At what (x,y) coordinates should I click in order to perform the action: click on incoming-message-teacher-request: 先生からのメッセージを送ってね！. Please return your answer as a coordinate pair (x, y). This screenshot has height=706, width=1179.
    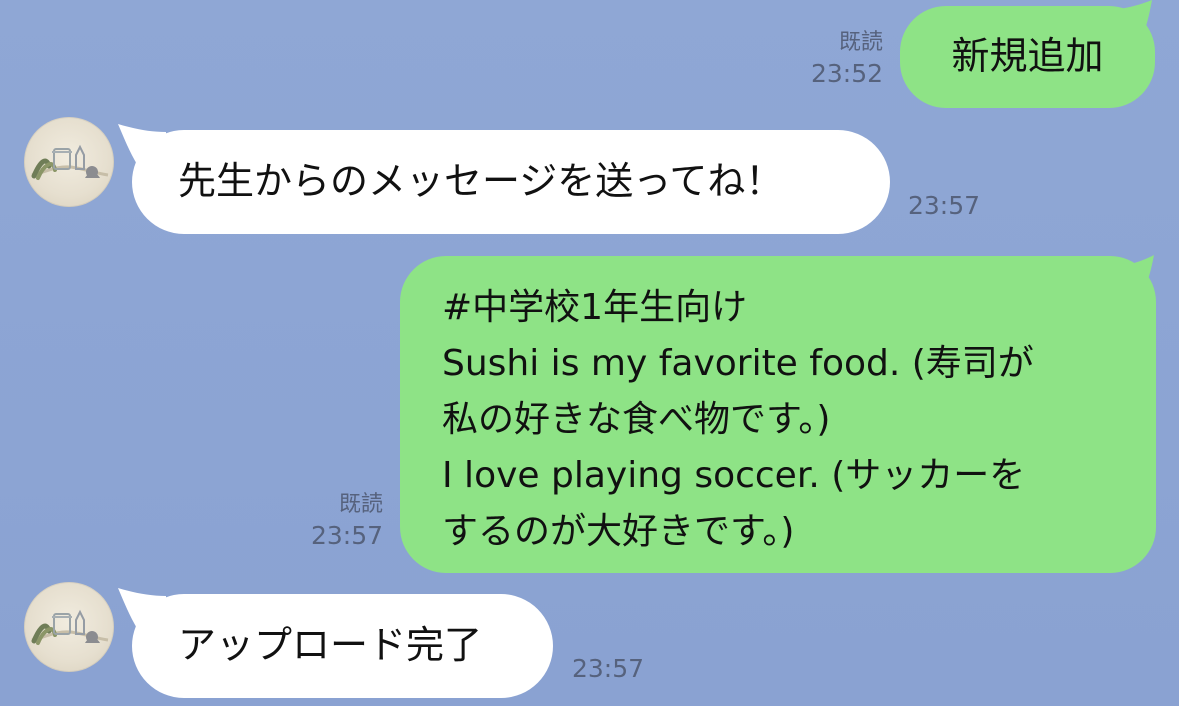
    Looking at the image, I should click on (511, 182).